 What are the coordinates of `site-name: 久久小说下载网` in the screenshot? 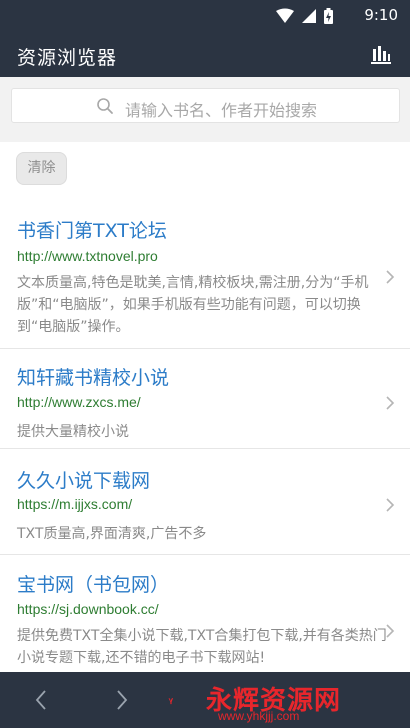 It's located at (84, 481).